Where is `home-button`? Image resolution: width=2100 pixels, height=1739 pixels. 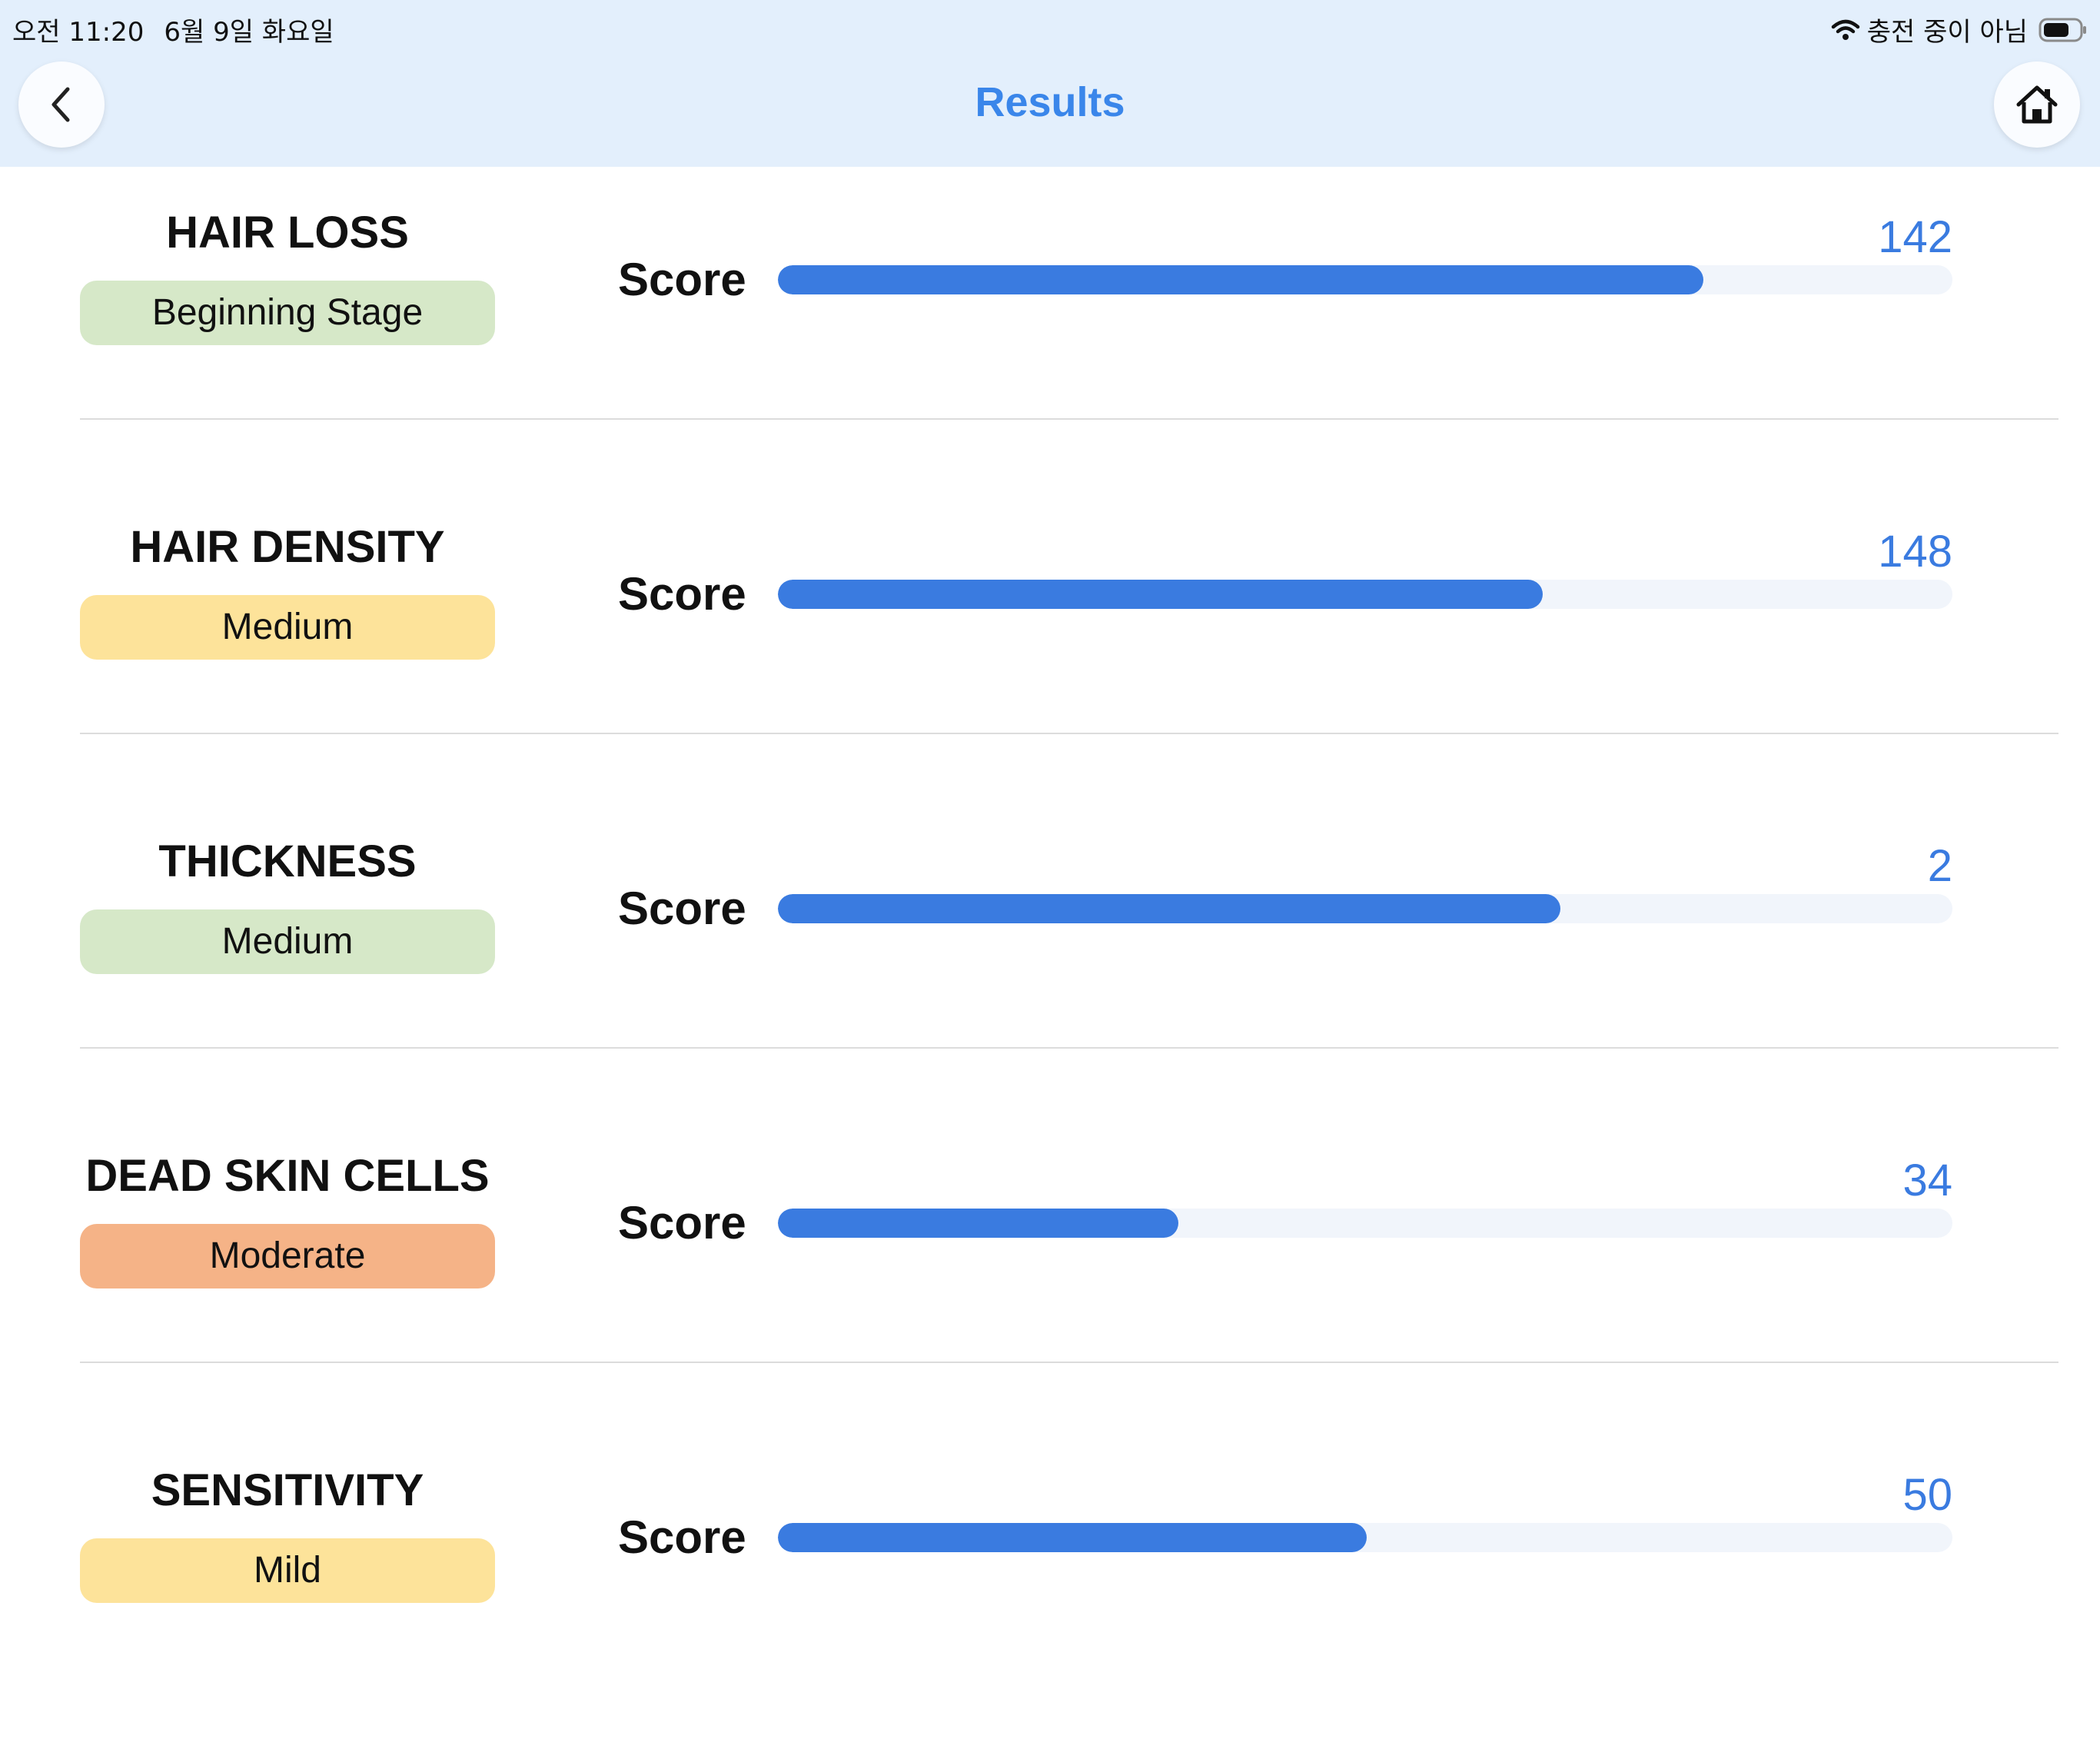
home-button is located at coordinates (2037, 105).